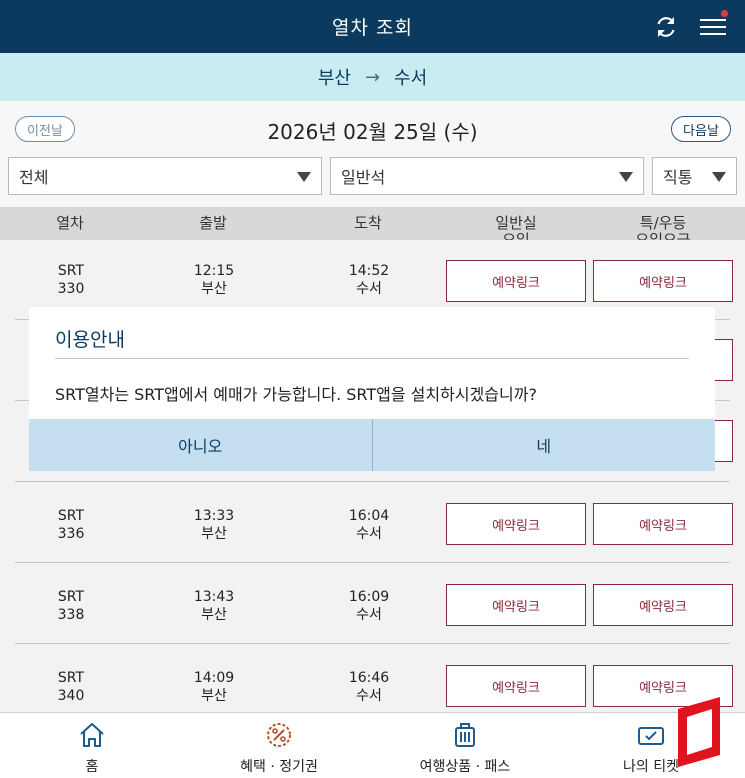 This screenshot has width=745, height=778. Describe the element at coordinates (368, 223) in the screenshot. I see `col-arrival: 도착` at that location.